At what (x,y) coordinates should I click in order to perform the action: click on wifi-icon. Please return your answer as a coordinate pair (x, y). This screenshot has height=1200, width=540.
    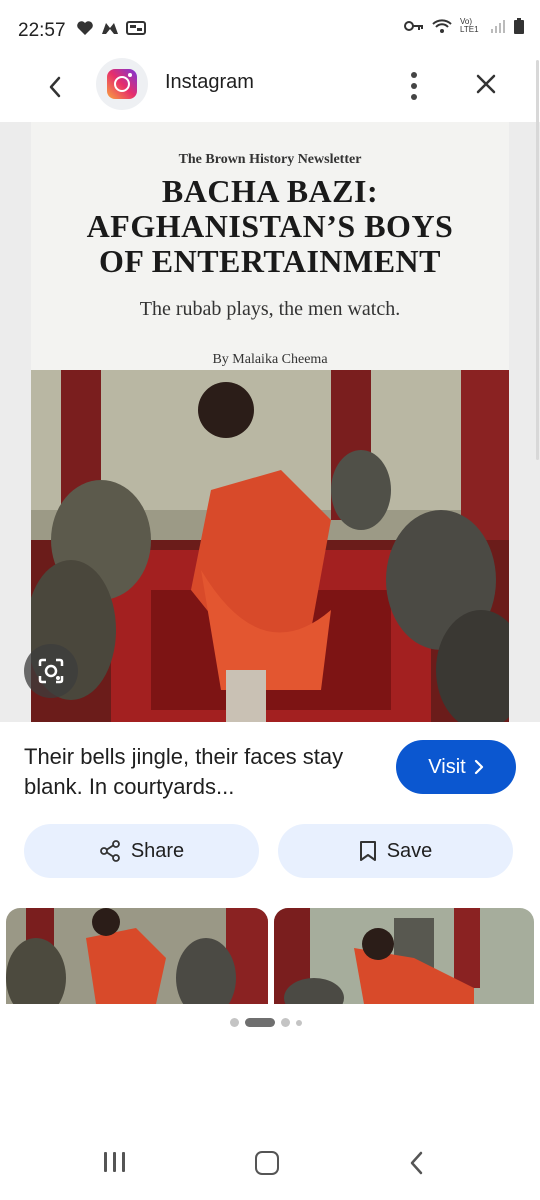
    Looking at the image, I should click on (442, 26).